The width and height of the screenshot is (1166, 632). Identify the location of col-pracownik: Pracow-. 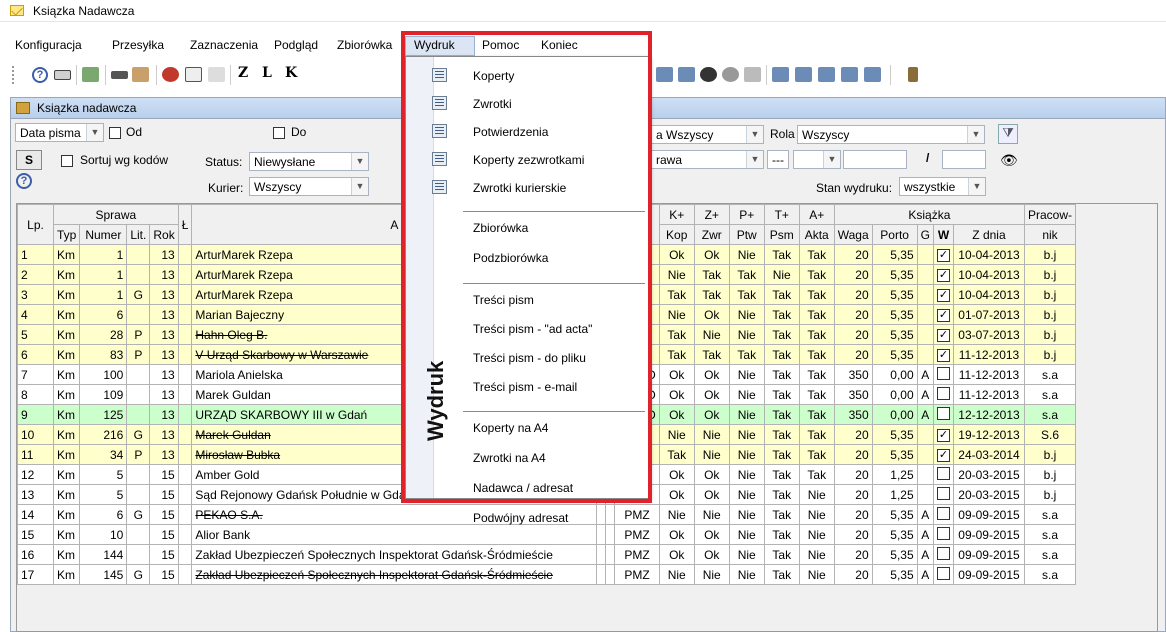
(1050, 214).